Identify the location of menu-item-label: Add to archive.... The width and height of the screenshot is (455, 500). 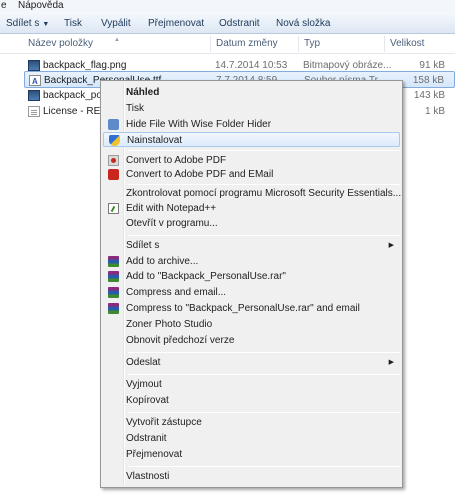
(162, 261).